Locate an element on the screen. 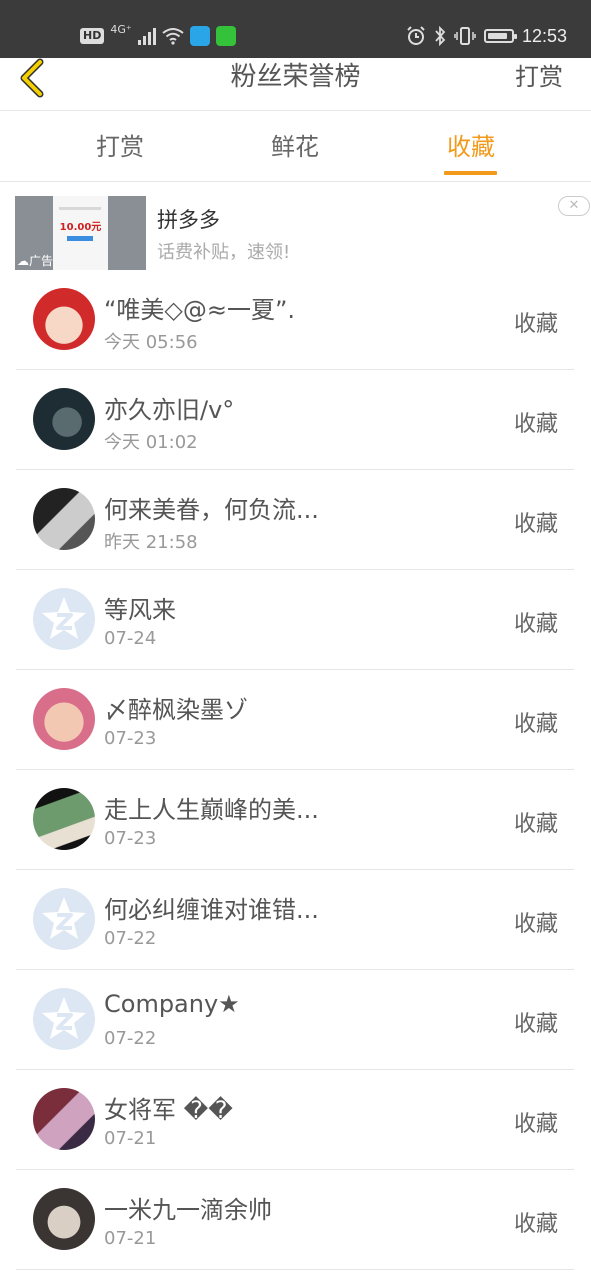  tab-bar: 打赏 鲜花 收藏 is located at coordinates (295, 146).